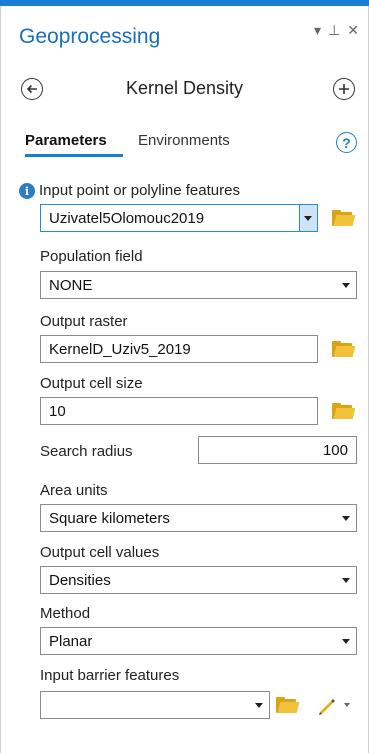 The height and width of the screenshot is (753, 369). What do you see at coordinates (120, 349) in the screenshot?
I see `output-raster-value: KernelD_Uziv5_2019` at bounding box center [120, 349].